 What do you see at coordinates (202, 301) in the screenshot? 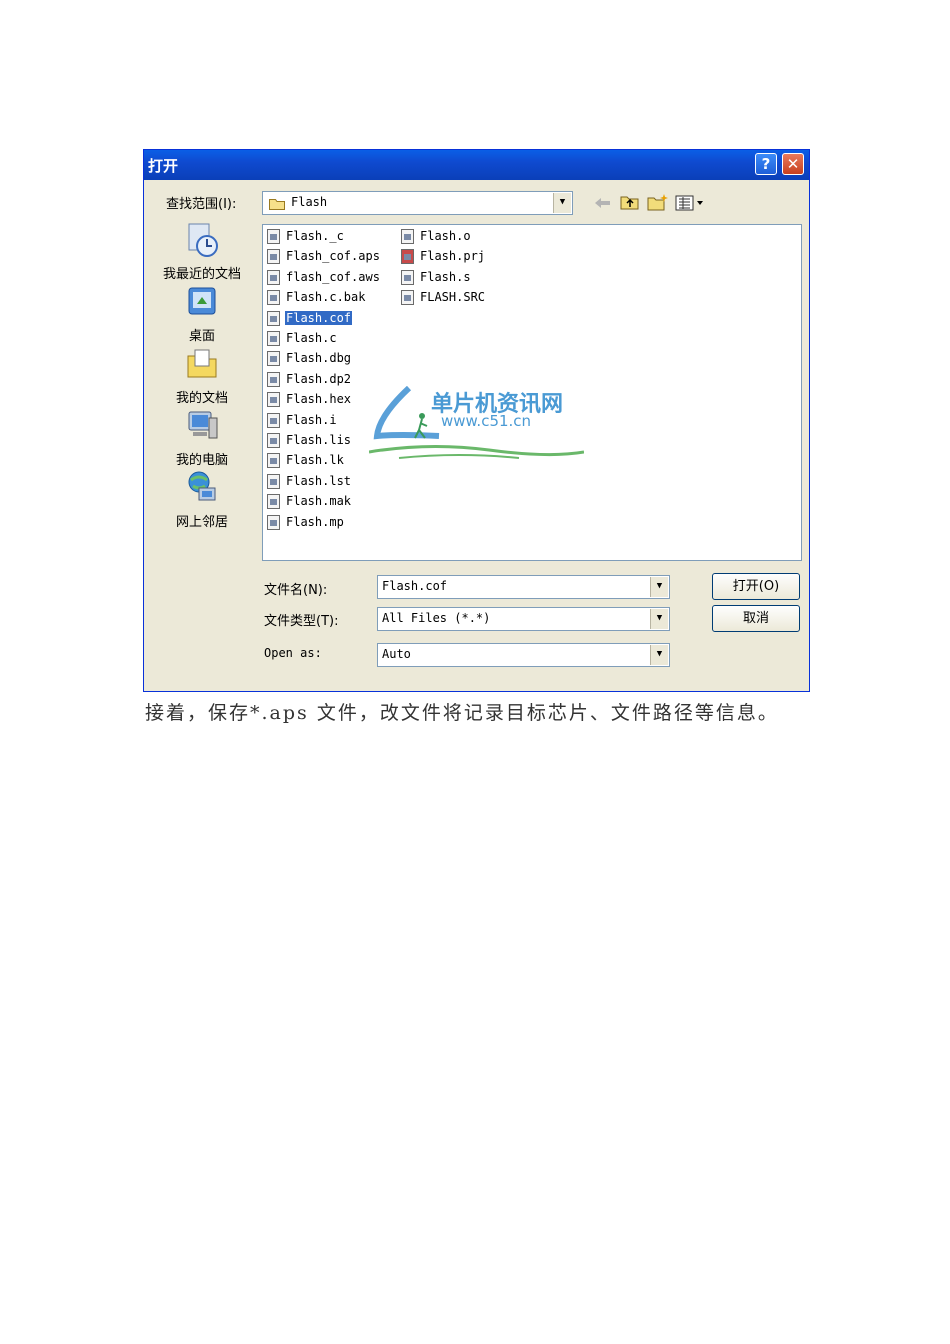
I see `desktop-icon` at bounding box center [202, 301].